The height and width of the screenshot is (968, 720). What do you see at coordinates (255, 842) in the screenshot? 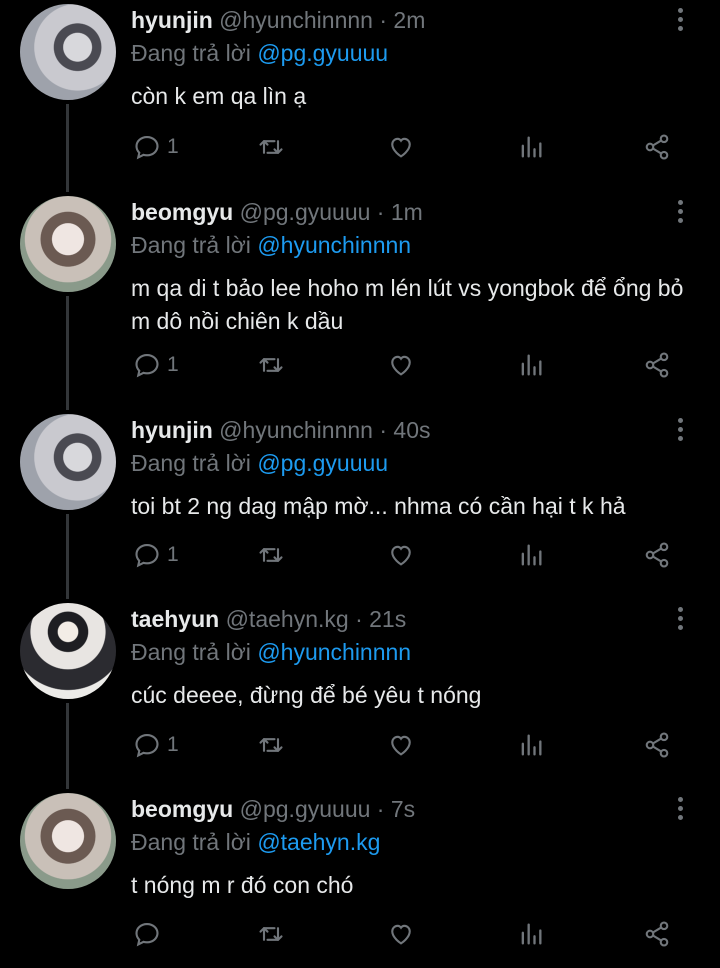
I see `replying-to: Đang trả lời @taehyn.kg` at bounding box center [255, 842].